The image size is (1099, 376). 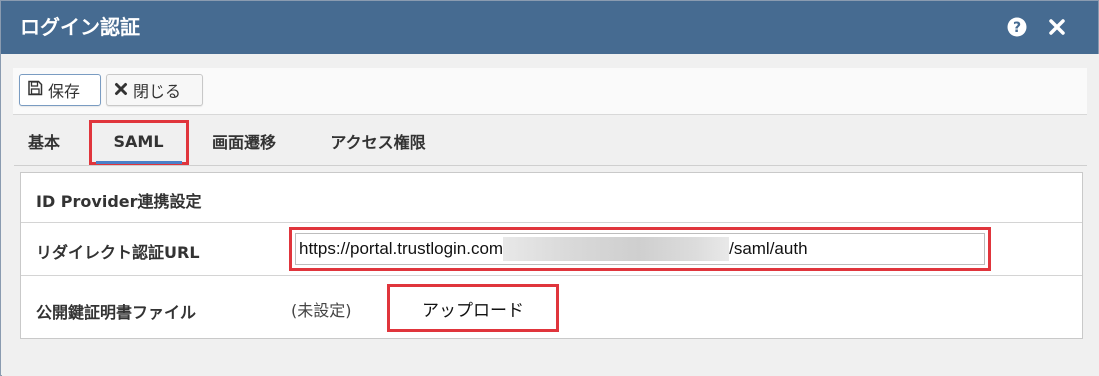 I want to click on tab-saml: SAML, so click(x=138, y=141).